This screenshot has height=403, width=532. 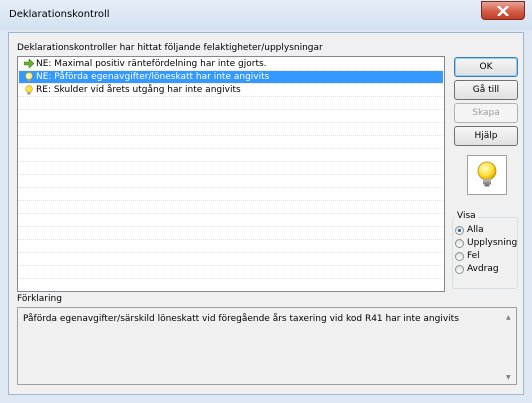 I want to click on create-button: Skapa, so click(x=486, y=113).